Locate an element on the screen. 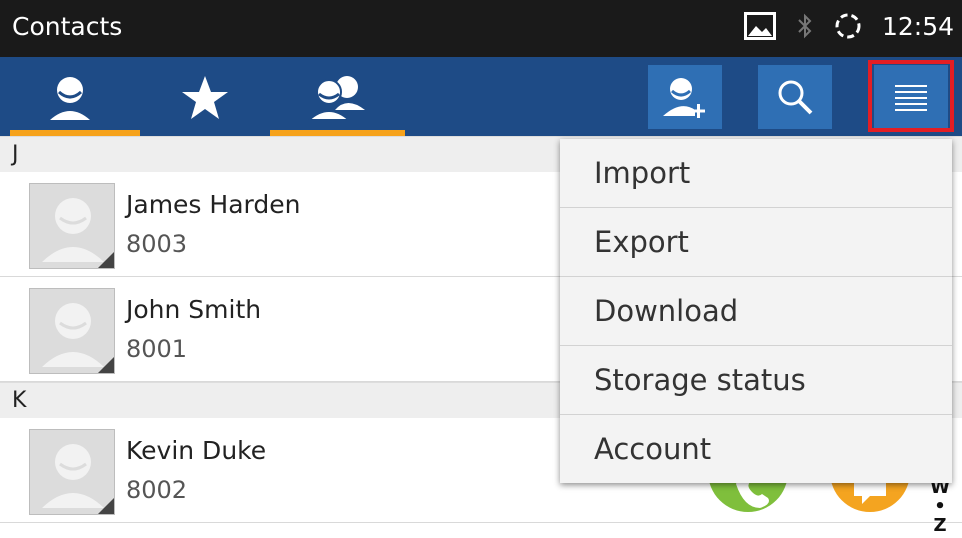  person-icon is located at coordinates (70, 98).